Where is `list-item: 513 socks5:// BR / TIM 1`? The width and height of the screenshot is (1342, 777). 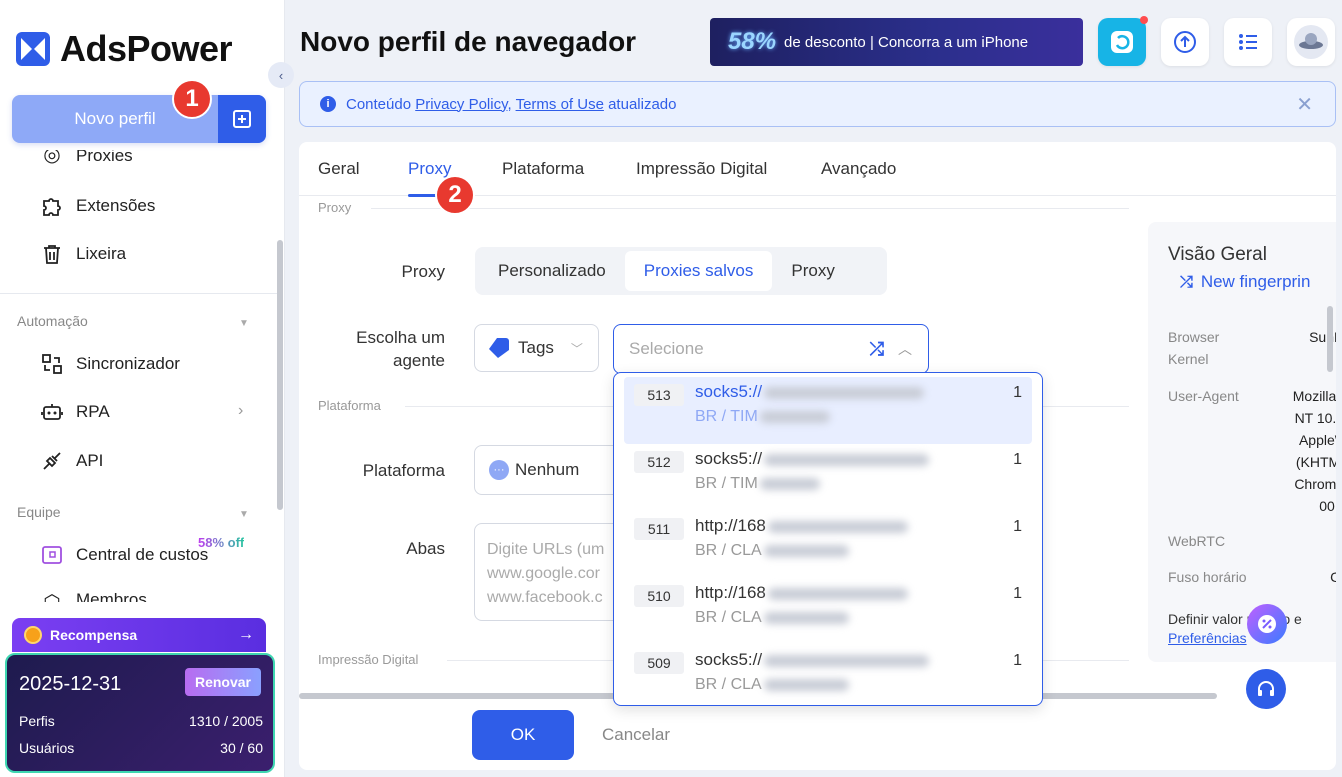 list-item: 513 socks5:// BR / TIM 1 is located at coordinates (828, 410).